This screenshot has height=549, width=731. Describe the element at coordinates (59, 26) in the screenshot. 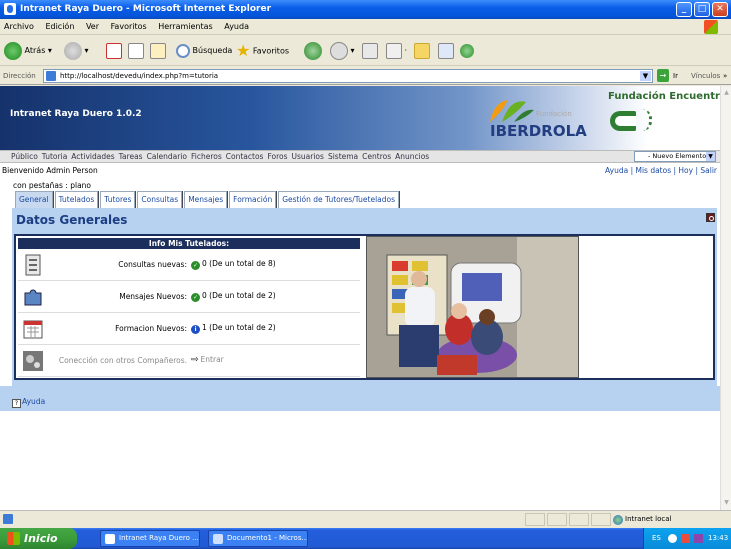

I see `menu-edicion: Edición` at that location.